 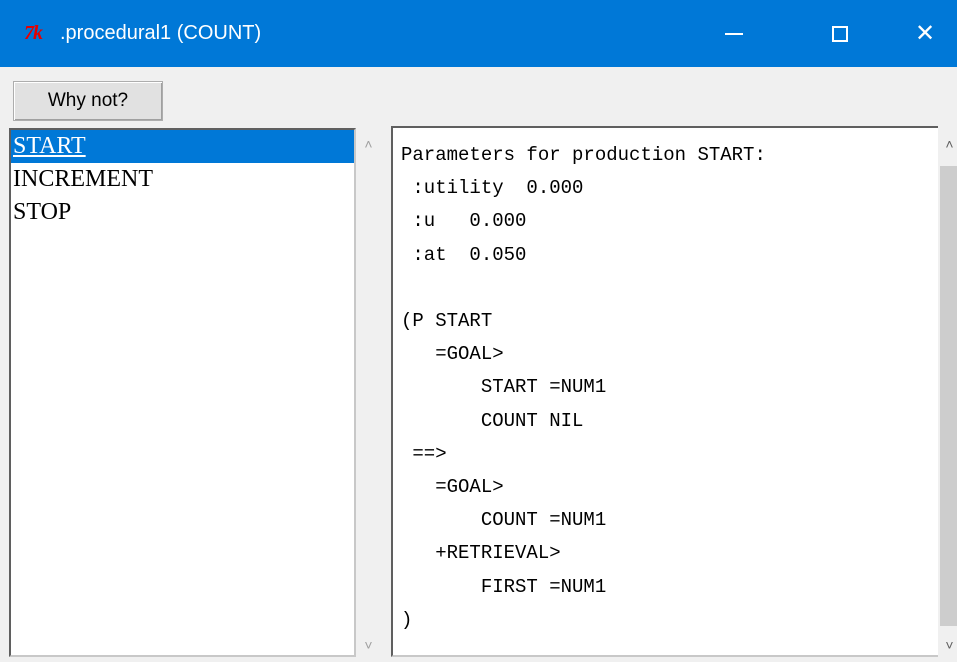 What do you see at coordinates (504, 586) in the screenshot?
I see `detail-line: FIRST =NUM1` at bounding box center [504, 586].